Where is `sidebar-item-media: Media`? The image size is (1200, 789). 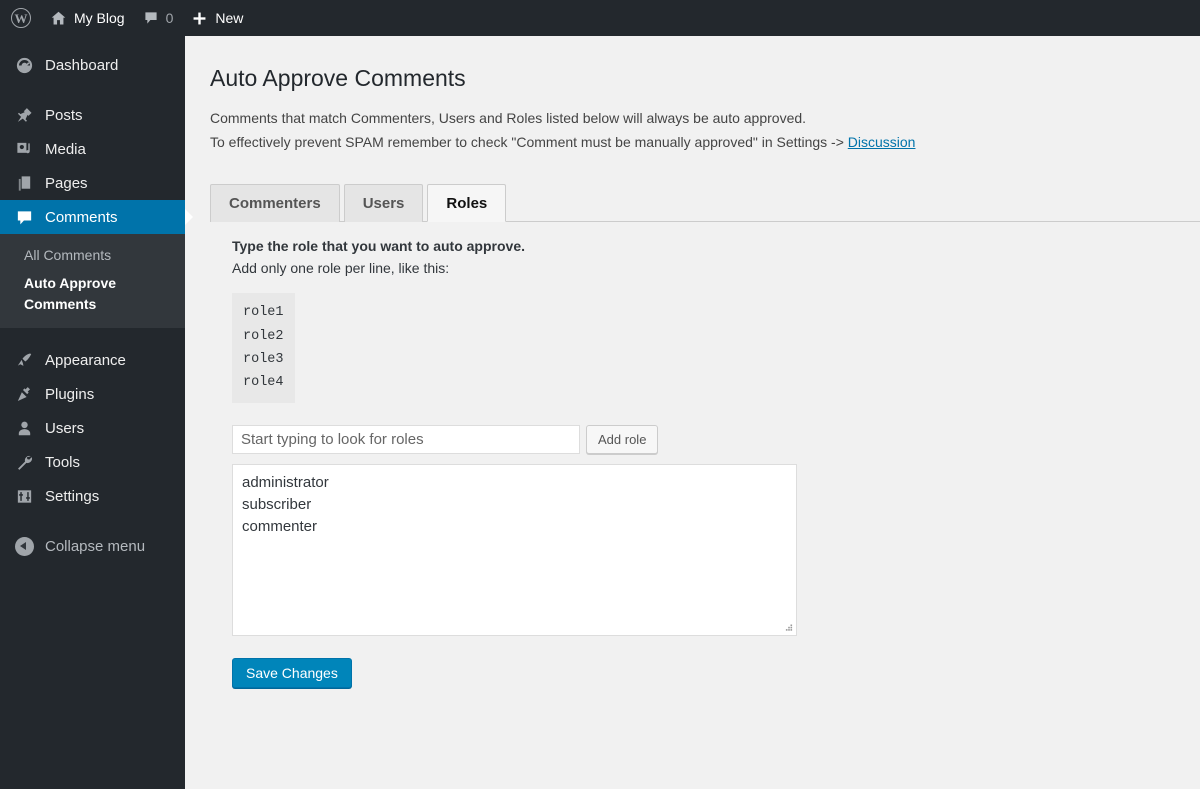
sidebar-item-media: Media is located at coordinates (92, 149).